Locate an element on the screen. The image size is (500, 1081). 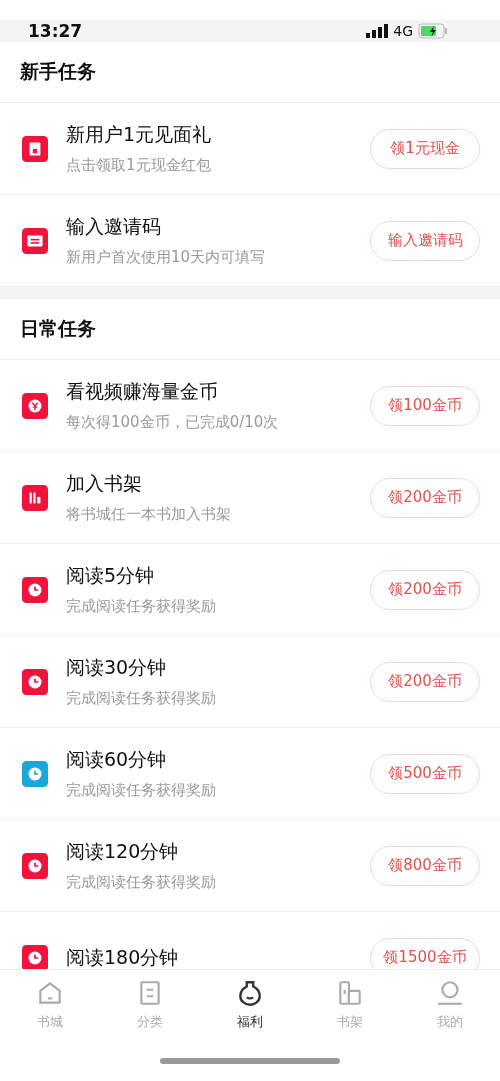
tab-item: 福利 is located at coordinates (250, 1005).